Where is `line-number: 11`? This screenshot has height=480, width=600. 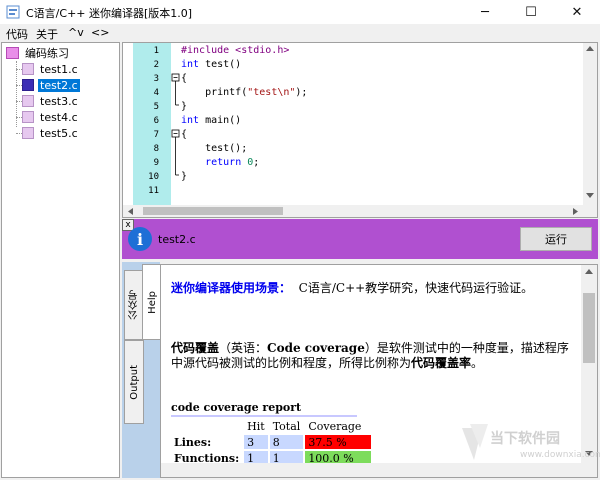 line-number: 11 is located at coordinates (153, 191).